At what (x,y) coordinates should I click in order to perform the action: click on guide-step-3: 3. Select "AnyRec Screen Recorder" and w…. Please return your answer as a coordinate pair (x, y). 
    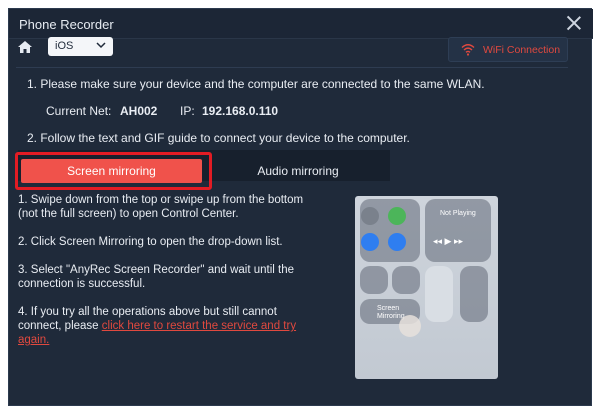
    Looking at the image, I should click on (156, 277).